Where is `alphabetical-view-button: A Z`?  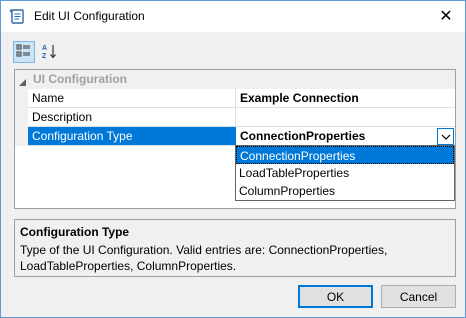
alphabetical-view-button: A Z is located at coordinates (49, 52).